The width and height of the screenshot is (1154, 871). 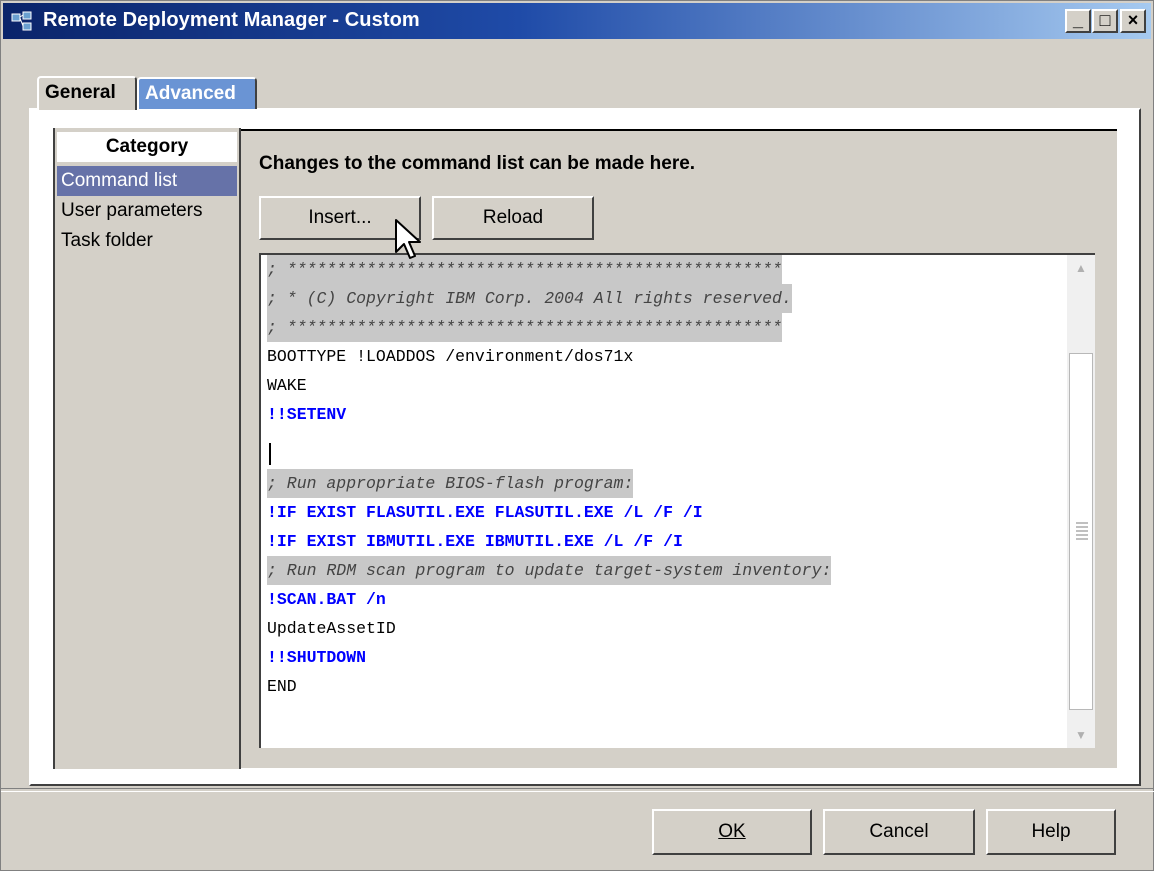 What do you see at coordinates (326, 599) in the screenshot?
I see `code-line: !SCAN.BAT /n` at bounding box center [326, 599].